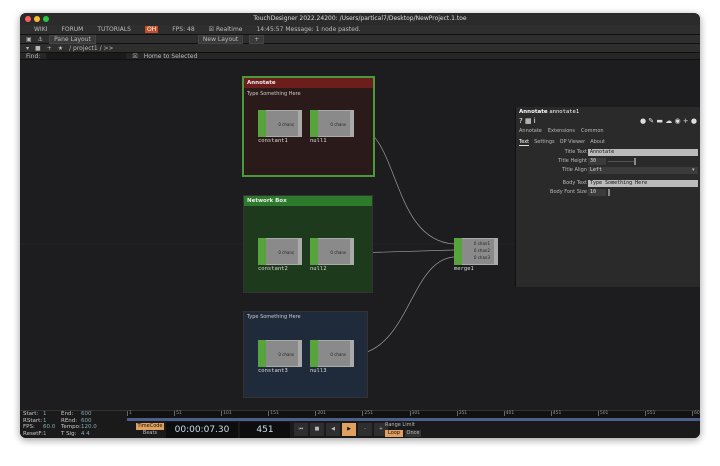 The height and width of the screenshot is (466, 720). I want to click on tab-op-viewer: OP Viewer, so click(573, 142).